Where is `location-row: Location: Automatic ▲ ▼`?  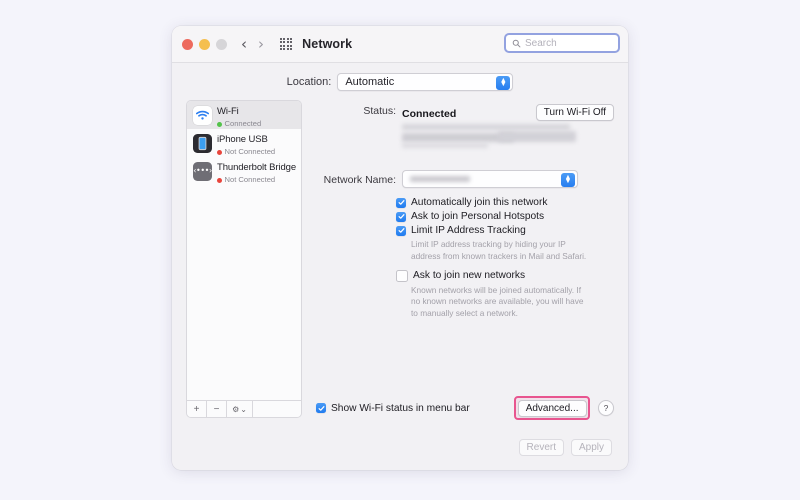
location-row: Location: Automatic ▲ ▼ is located at coordinates (400, 81).